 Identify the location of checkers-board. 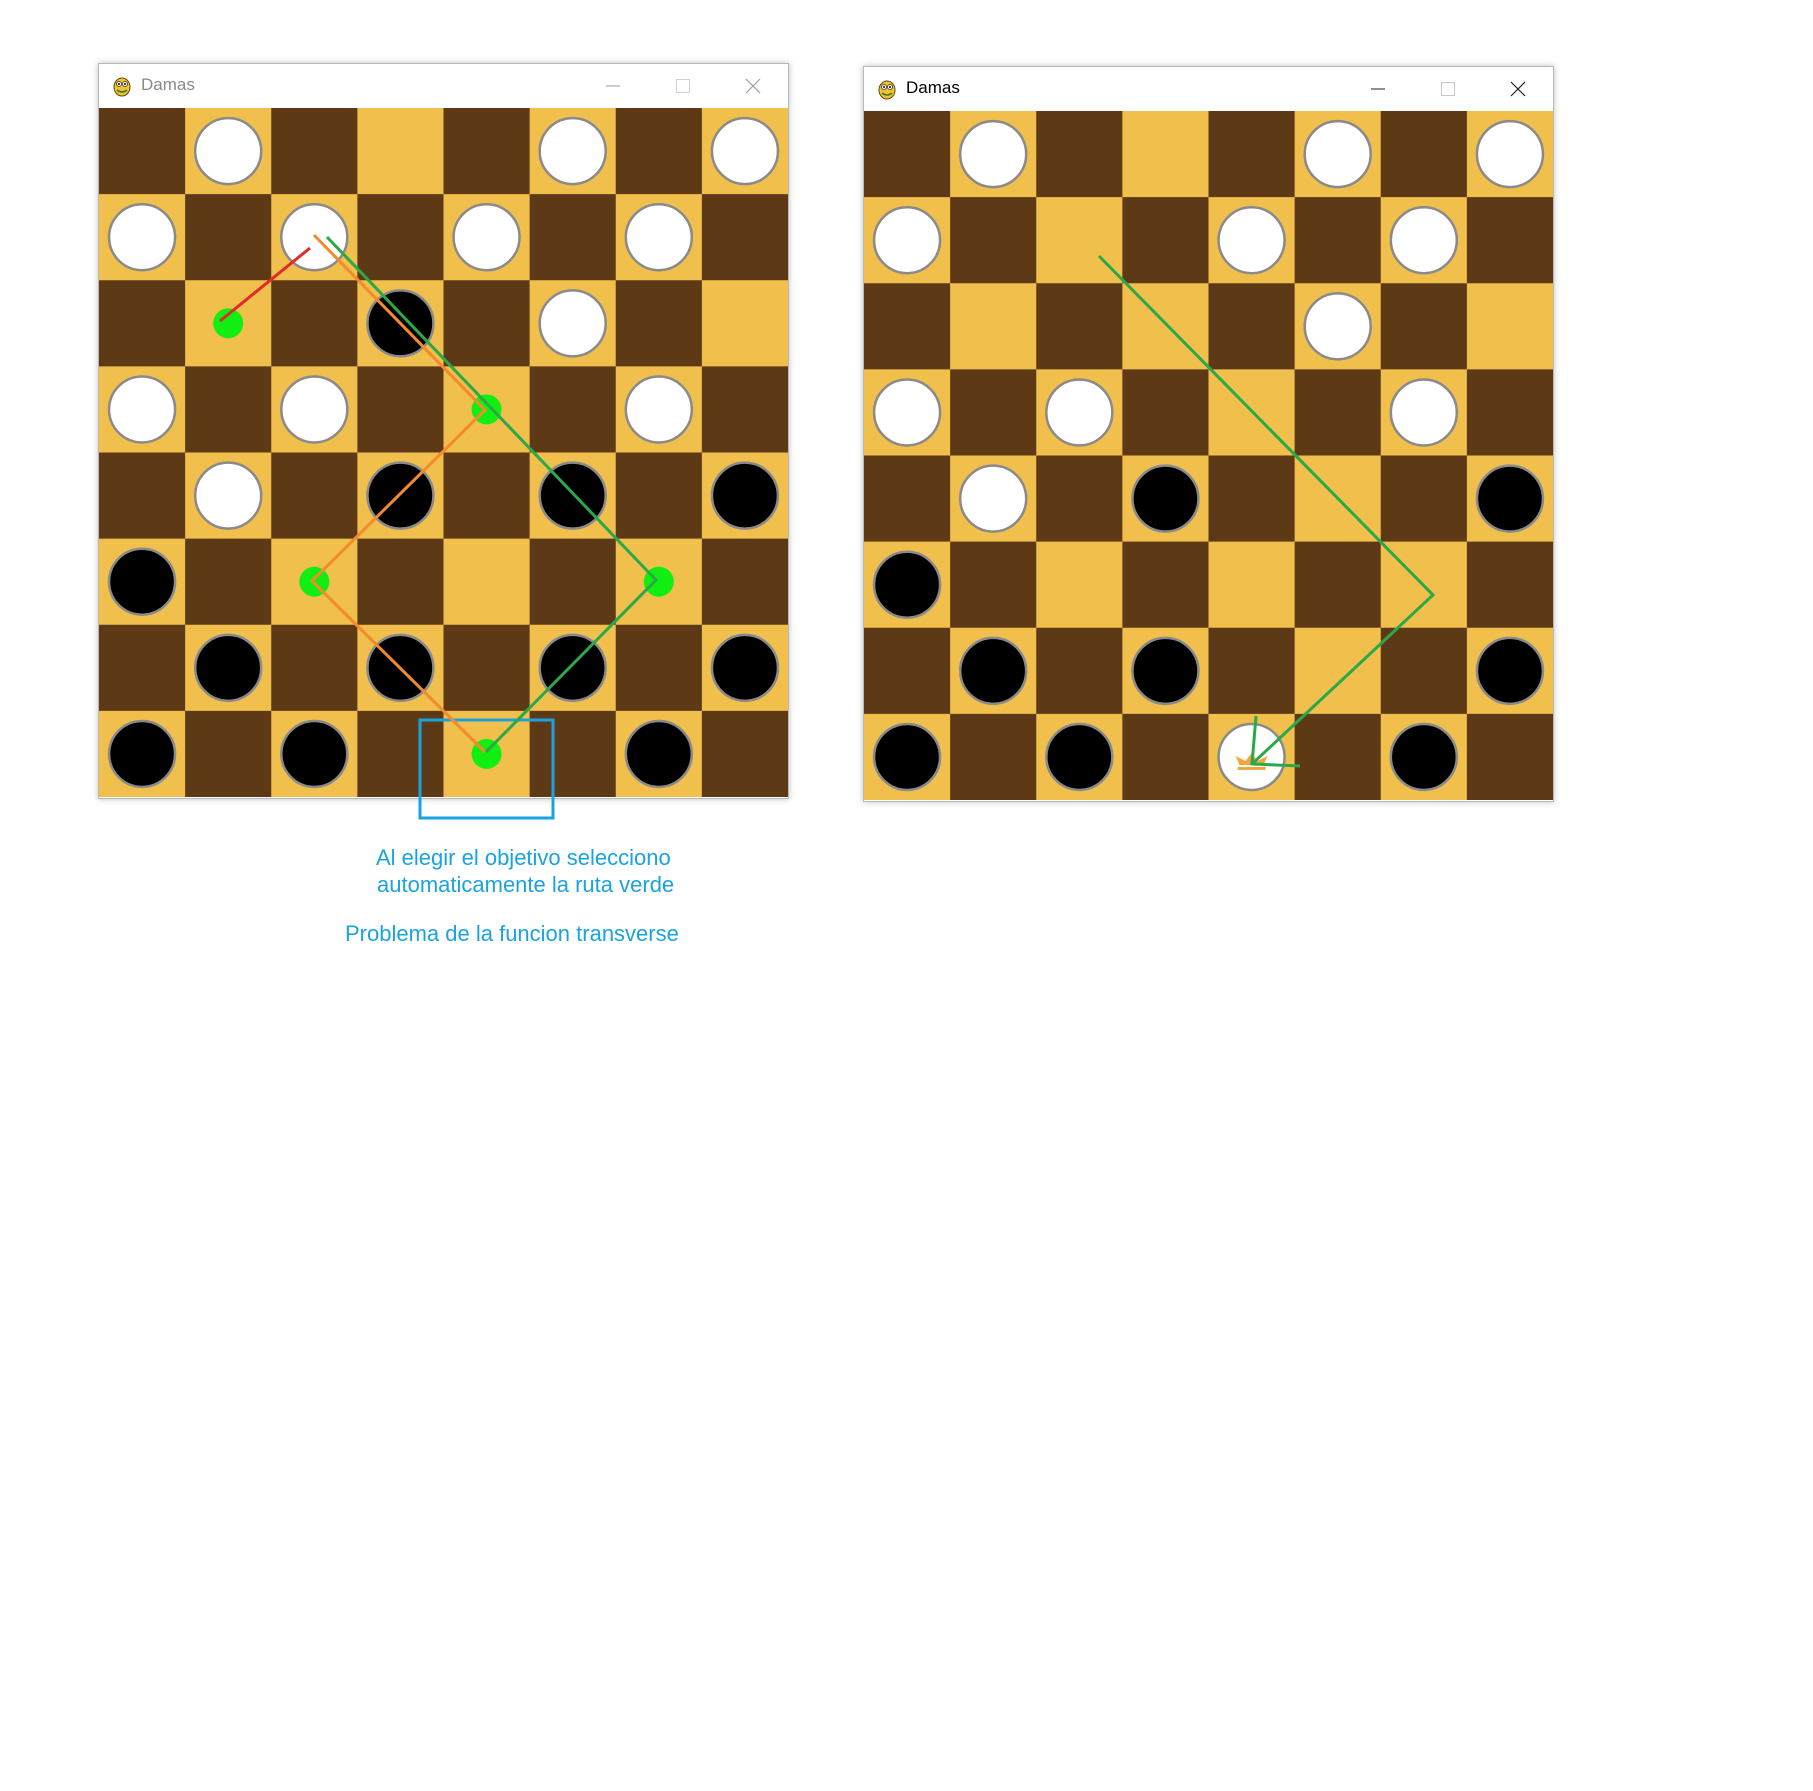
(1208, 455).